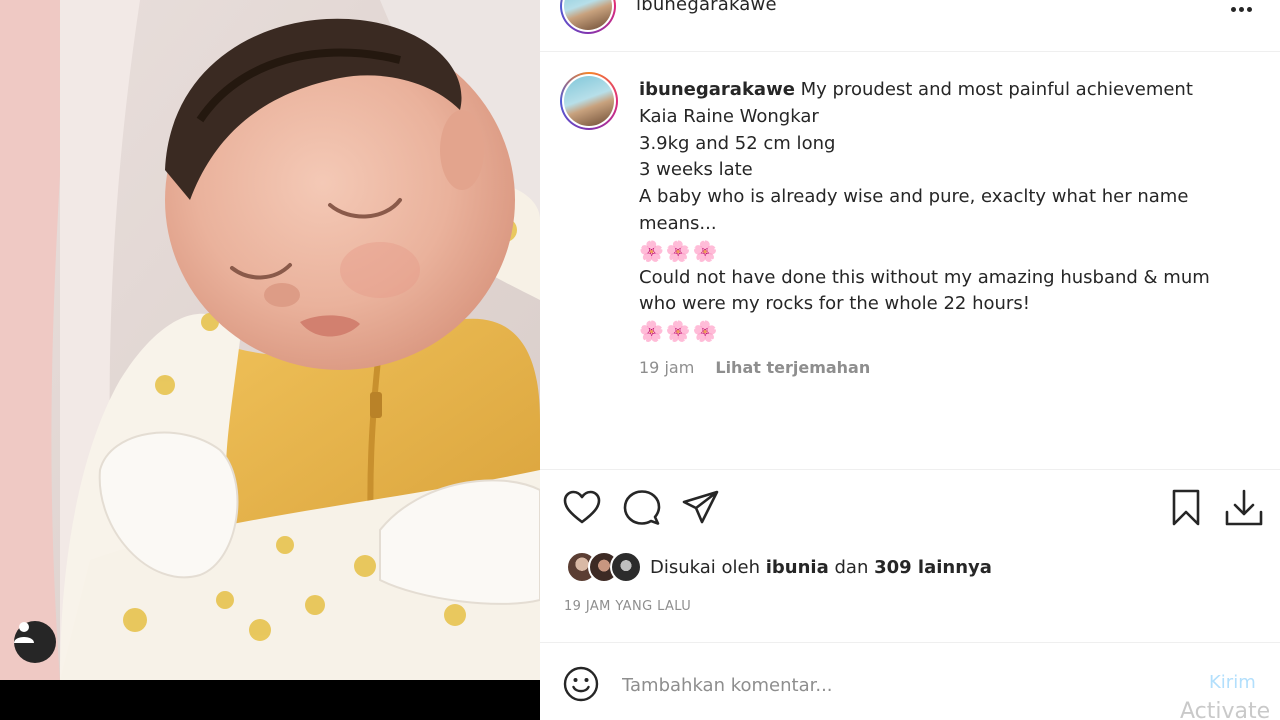 The image size is (1280, 720). What do you see at coordinates (24, 632) in the screenshot?
I see `user-icon` at bounding box center [24, 632].